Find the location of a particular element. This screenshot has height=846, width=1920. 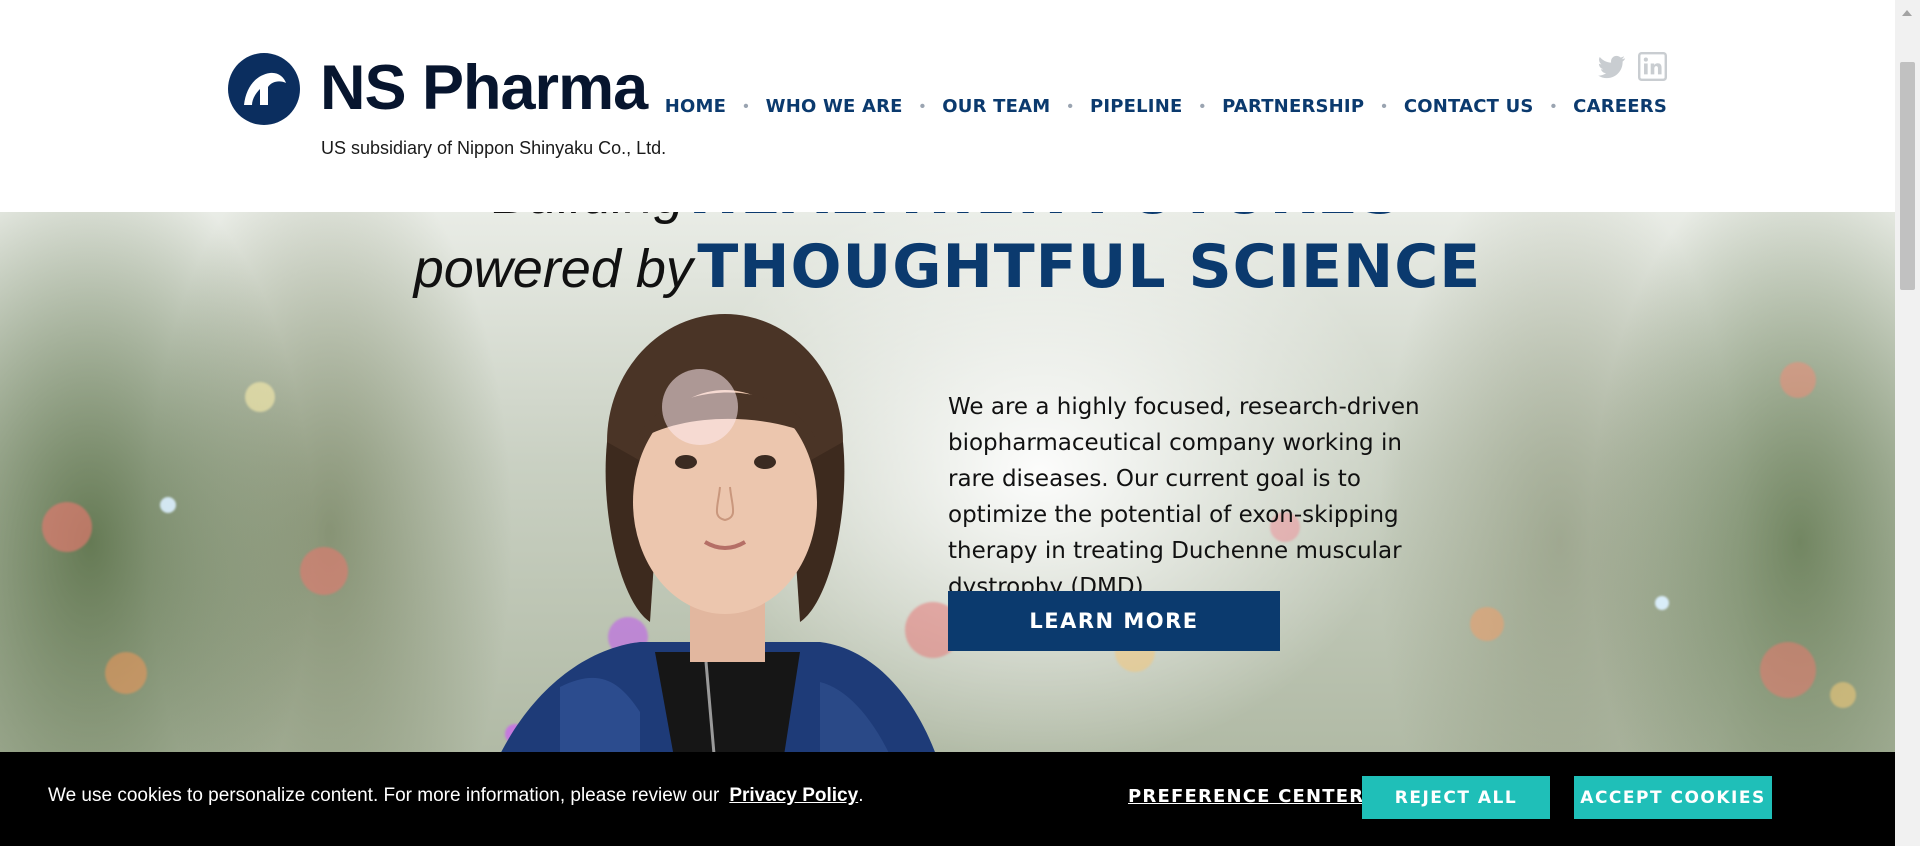

page-scrollbar is located at coordinates (1907, 423).